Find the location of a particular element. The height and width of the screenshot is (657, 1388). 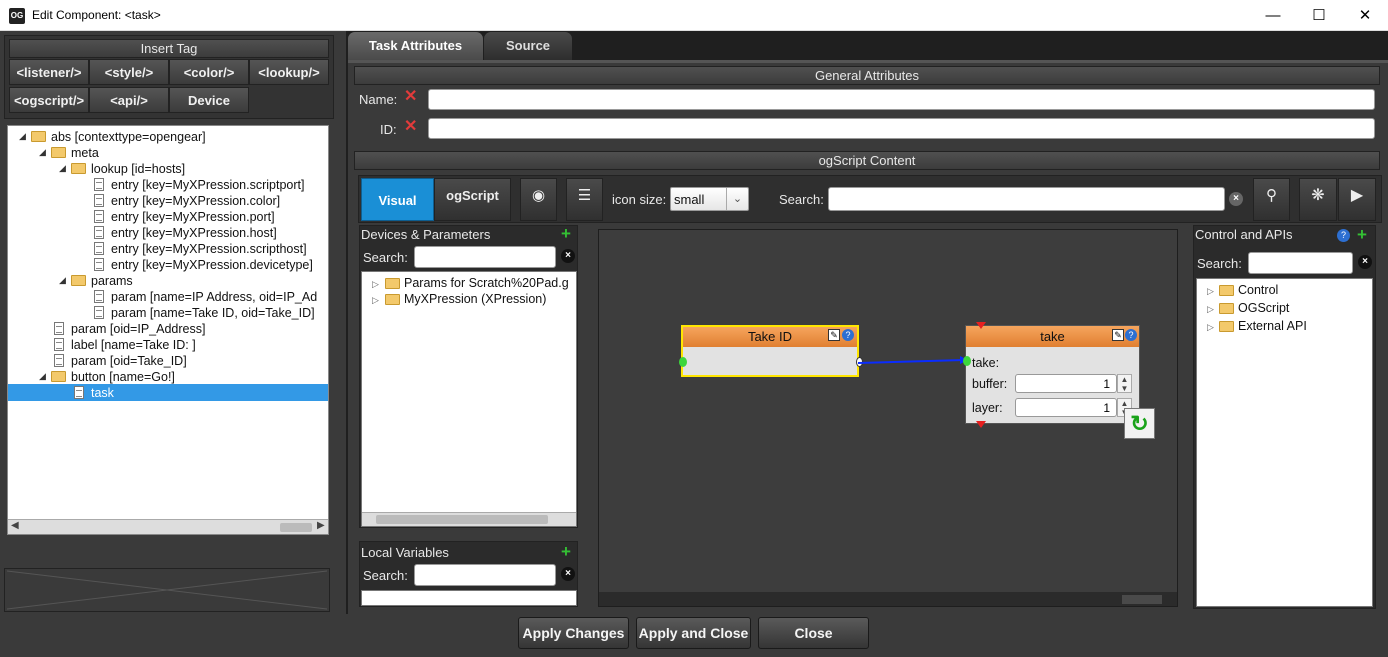

tree-node-entry: entry [key=MyXPression.devicetype] is located at coordinates (212, 265).